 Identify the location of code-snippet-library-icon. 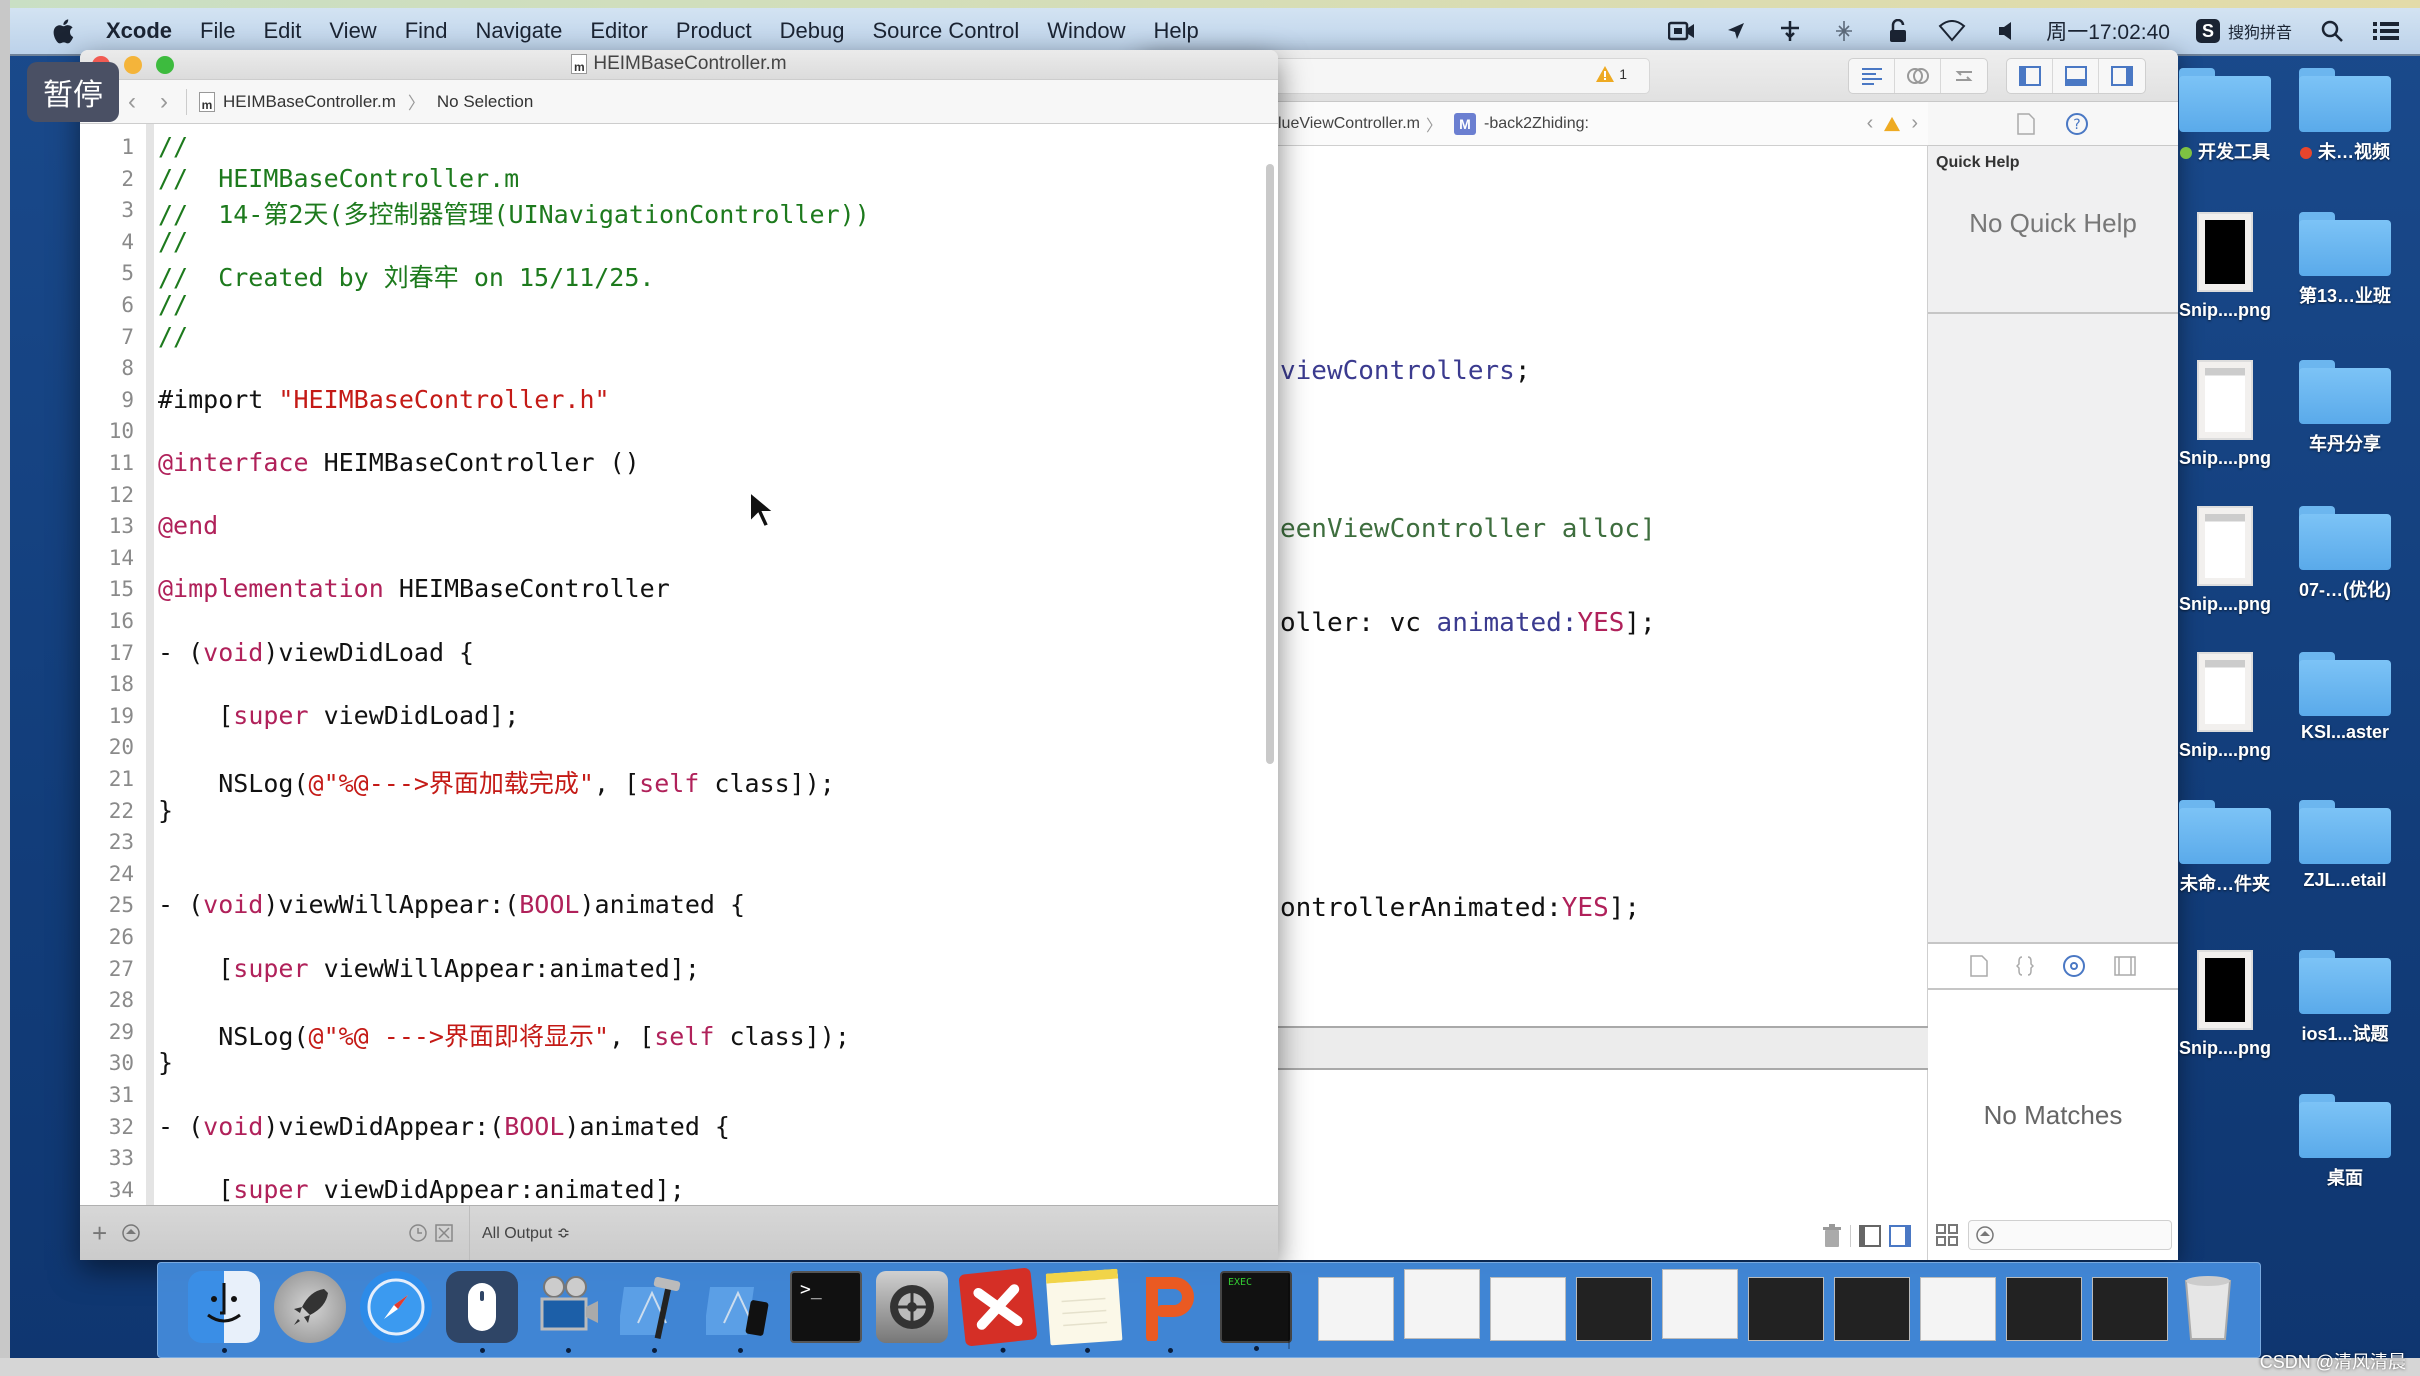
(2025, 966).